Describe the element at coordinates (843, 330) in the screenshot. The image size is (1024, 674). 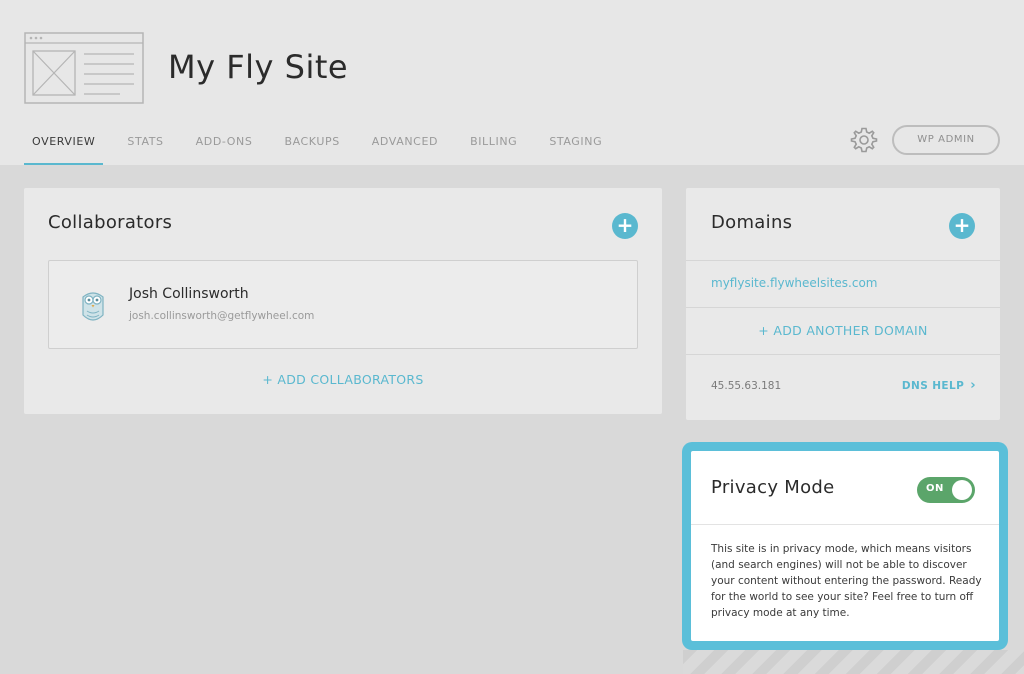
I see `add-another-domain-link: + ADD ANOTHER DOMAIN` at that location.